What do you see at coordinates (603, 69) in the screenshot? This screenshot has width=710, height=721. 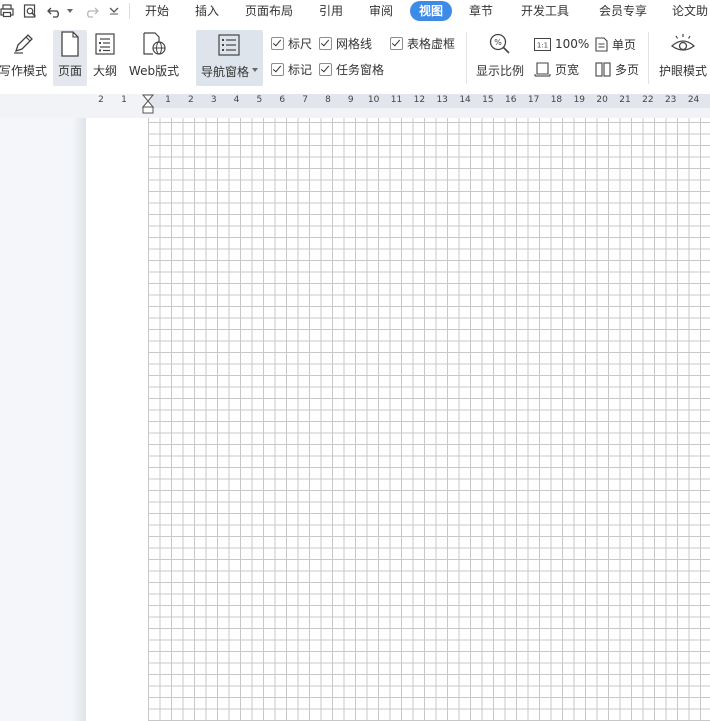 I see `multi-page-icon` at bounding box center [603, 69].